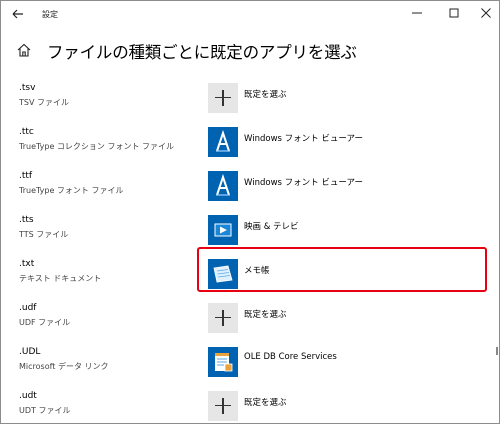 The image size is (500, 424). Describe the element at coordinates (250, 15) in the screenshot. I see `title-bar: 設定` at that location.